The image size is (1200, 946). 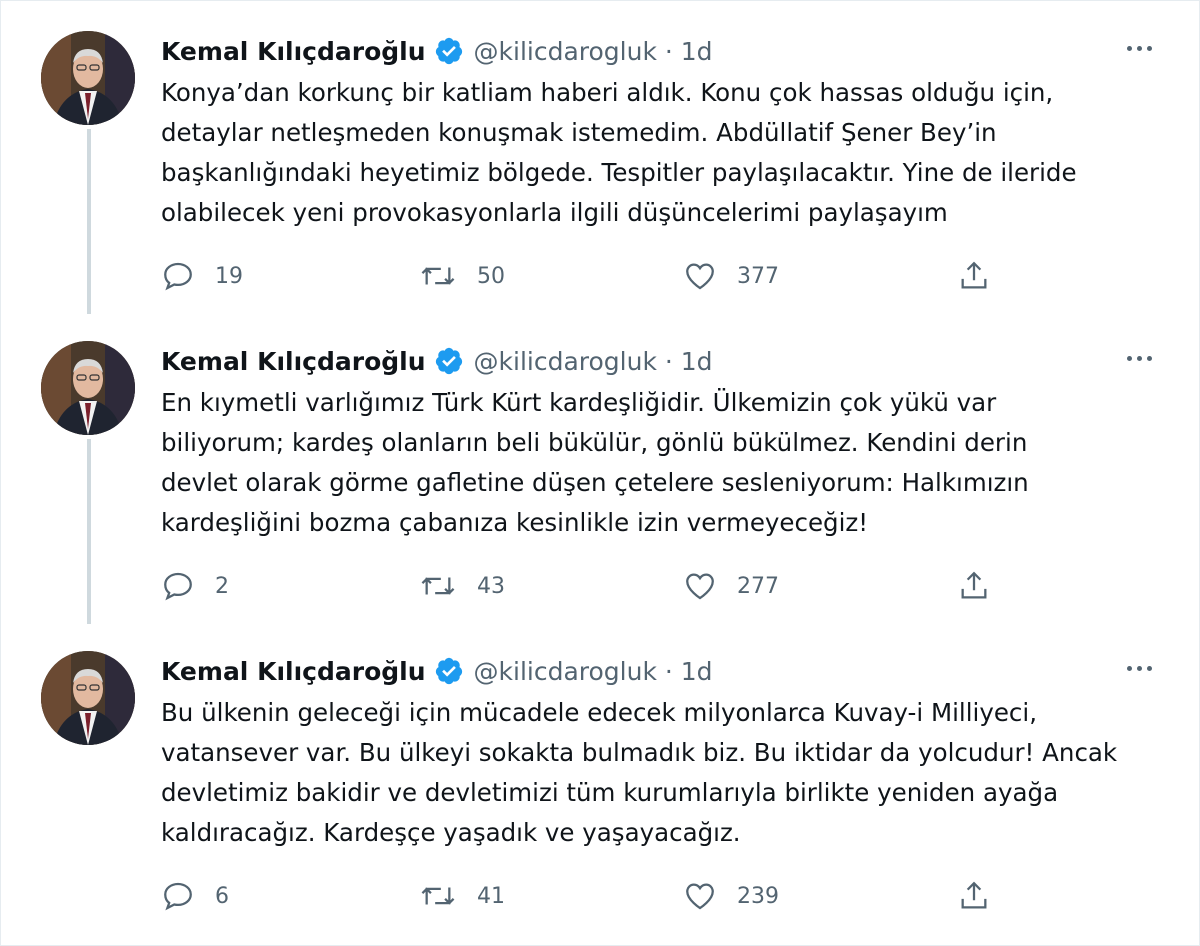 What do you see at coordinates (195, 586) in the screenshot?
I see `reply-button: 2` at bounding box center [195, 586].